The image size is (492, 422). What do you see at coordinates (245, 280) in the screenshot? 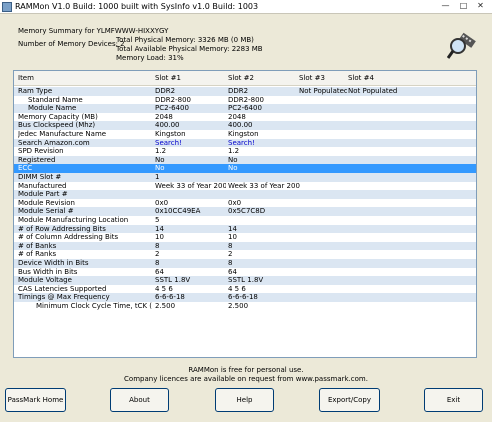
I see `table-row: Module Voltage SSTL 1.8V SSTL 1.8V` at bounding box center [245, 280].